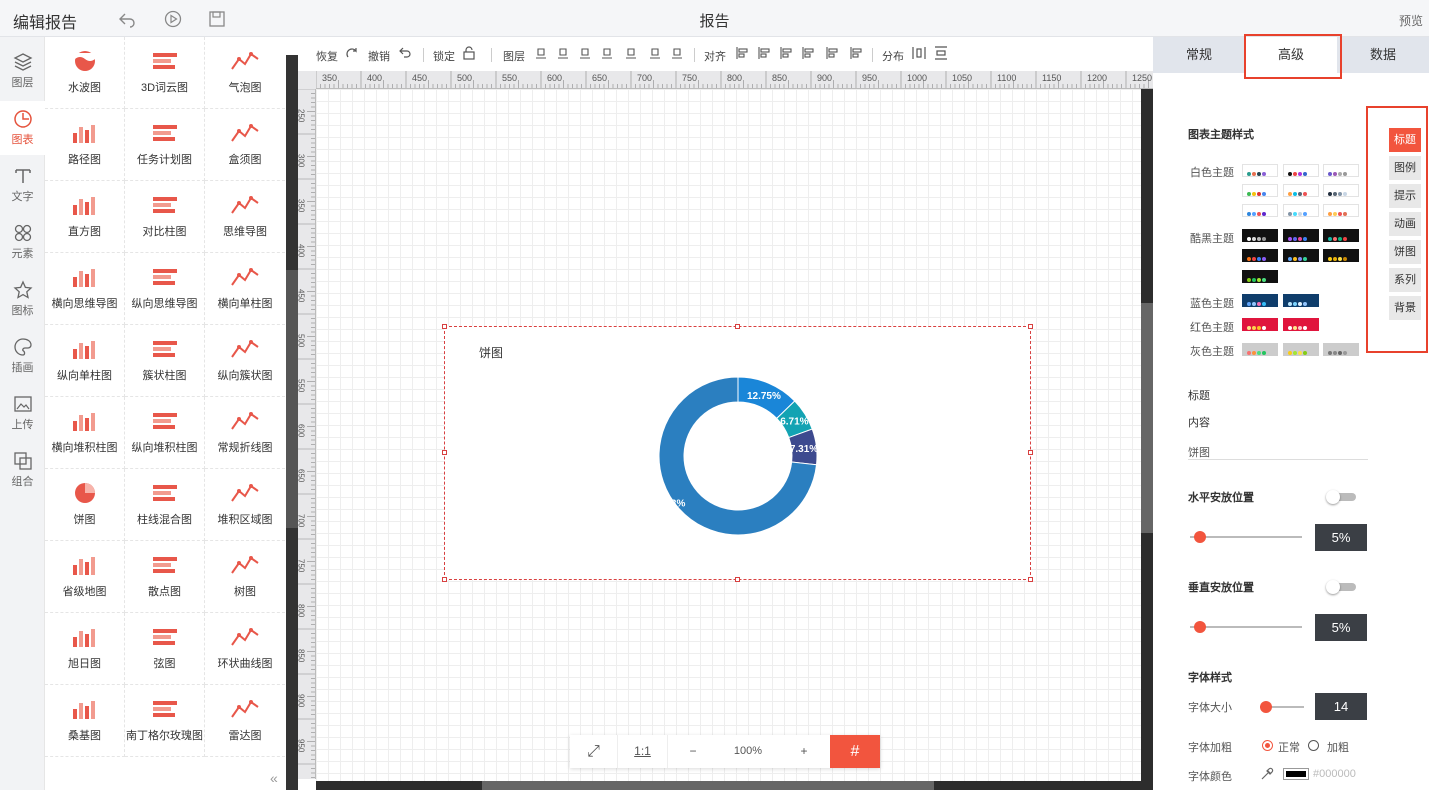 This screenshot has width=1429, height=790. What do you see at coordinates (22, 413) in the screenshot?
I see `nav-item-upload-image: 上传` at bounding box center [22, 413].